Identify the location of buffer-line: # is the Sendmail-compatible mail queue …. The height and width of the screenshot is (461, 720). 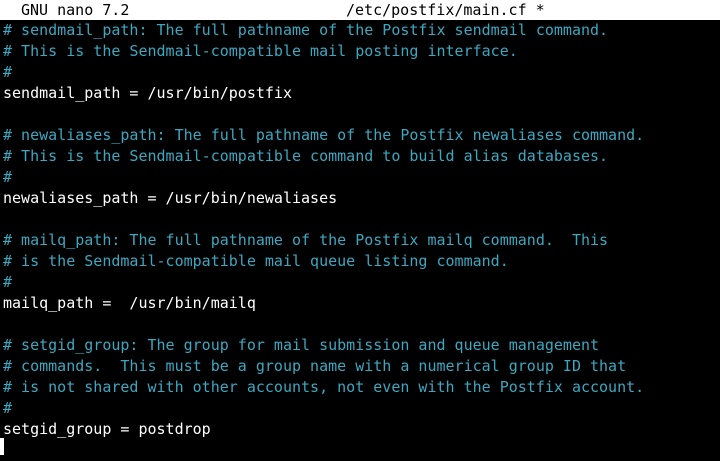
(361, 261).